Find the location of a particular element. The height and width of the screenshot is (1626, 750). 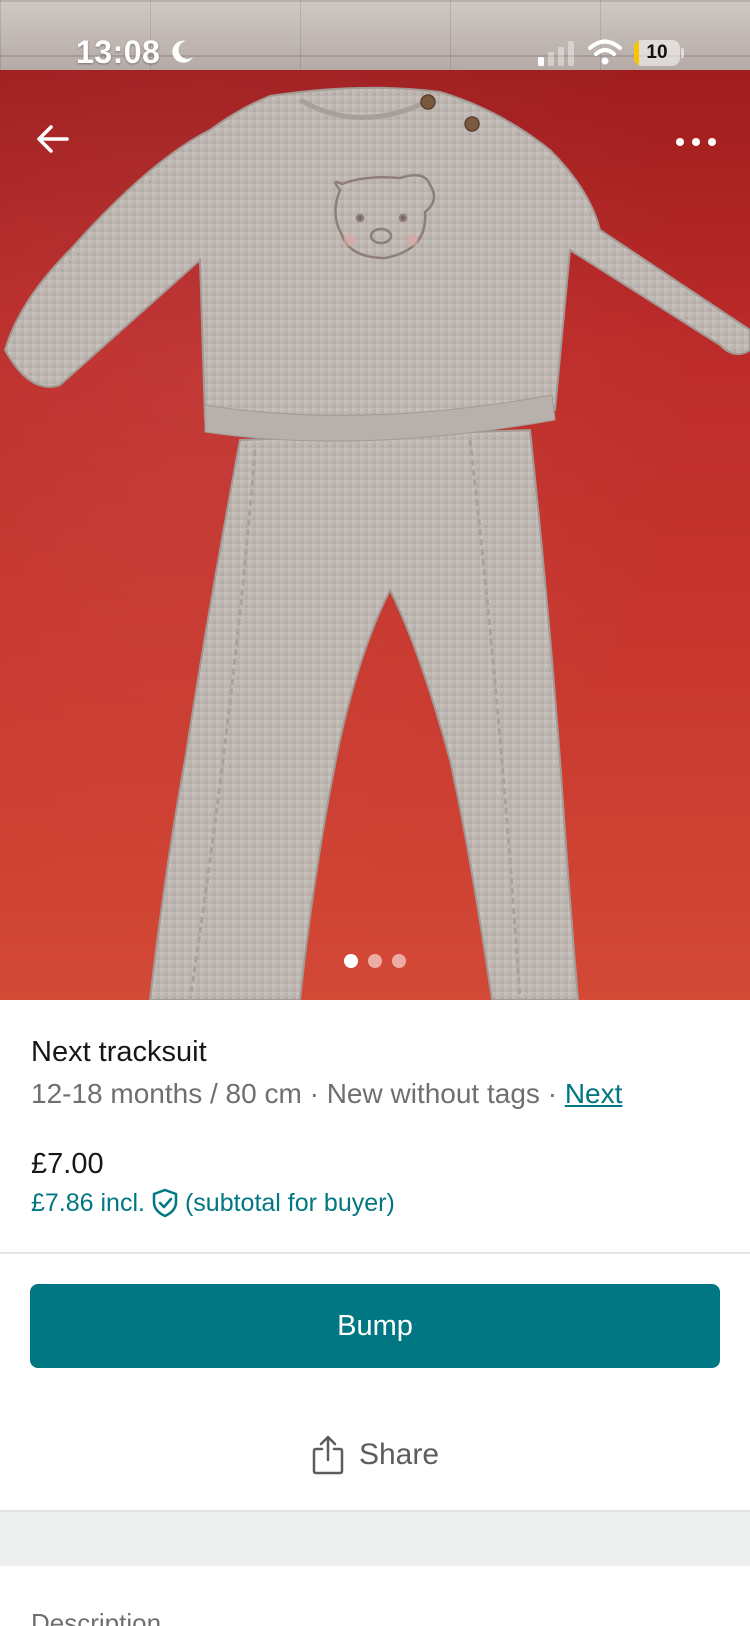

status-bar: 13:08 10 is located at coordinates (375, 55).